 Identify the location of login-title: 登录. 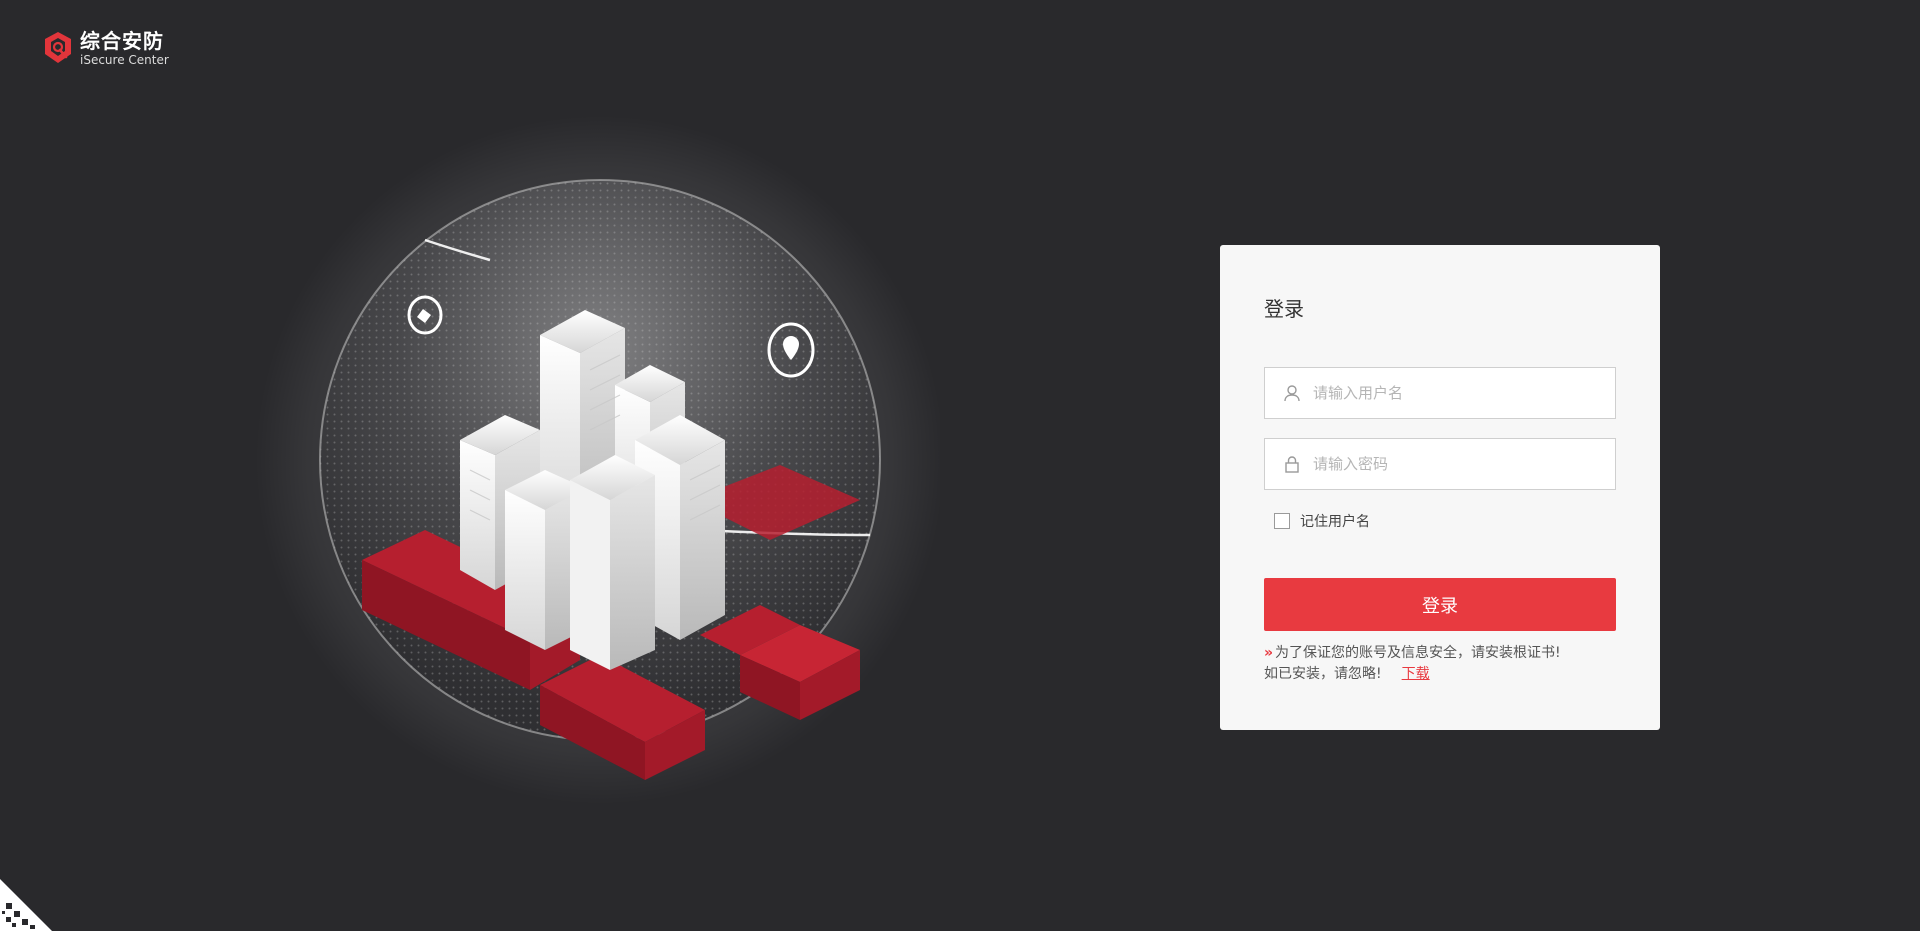
(1284, 309).